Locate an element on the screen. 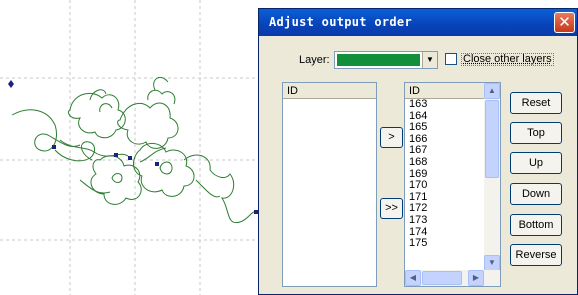 This screenshot has width=578, height=295. chevron-down-icon: ▼ is located at coordinates (429, 60).